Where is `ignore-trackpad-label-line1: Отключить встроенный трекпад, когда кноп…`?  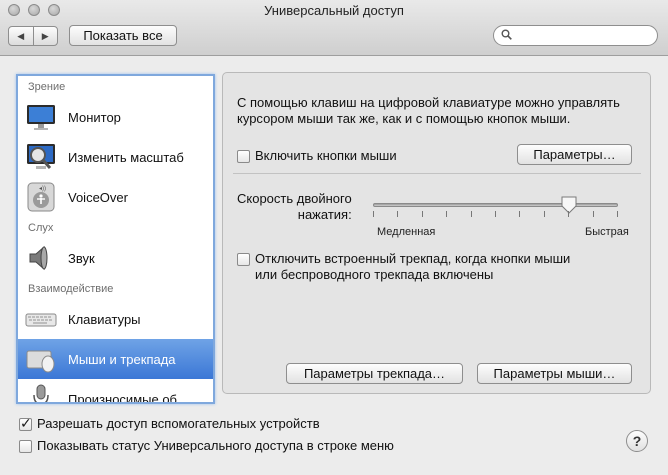 ignore-trackpad-label-line1: Отключить встроенный трекпад, когда кноп… is located at coordinates (413, 258).